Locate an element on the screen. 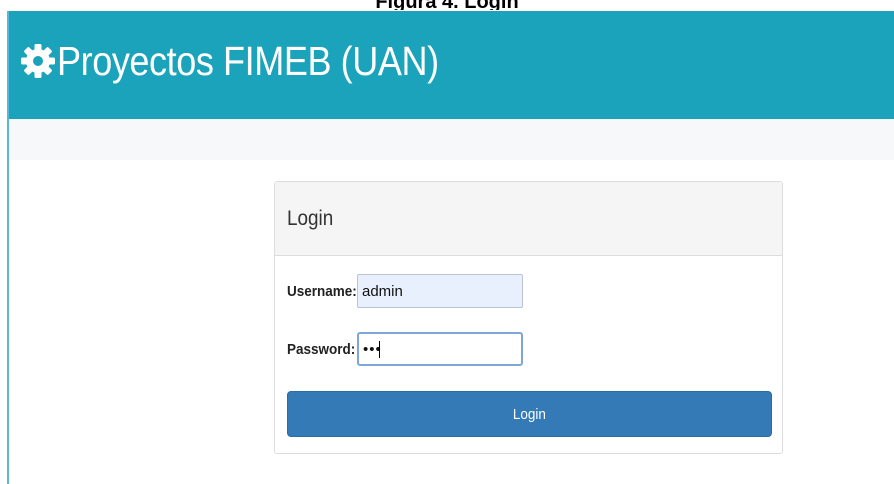  username-label: Username: is located at coordinates (322, 291).